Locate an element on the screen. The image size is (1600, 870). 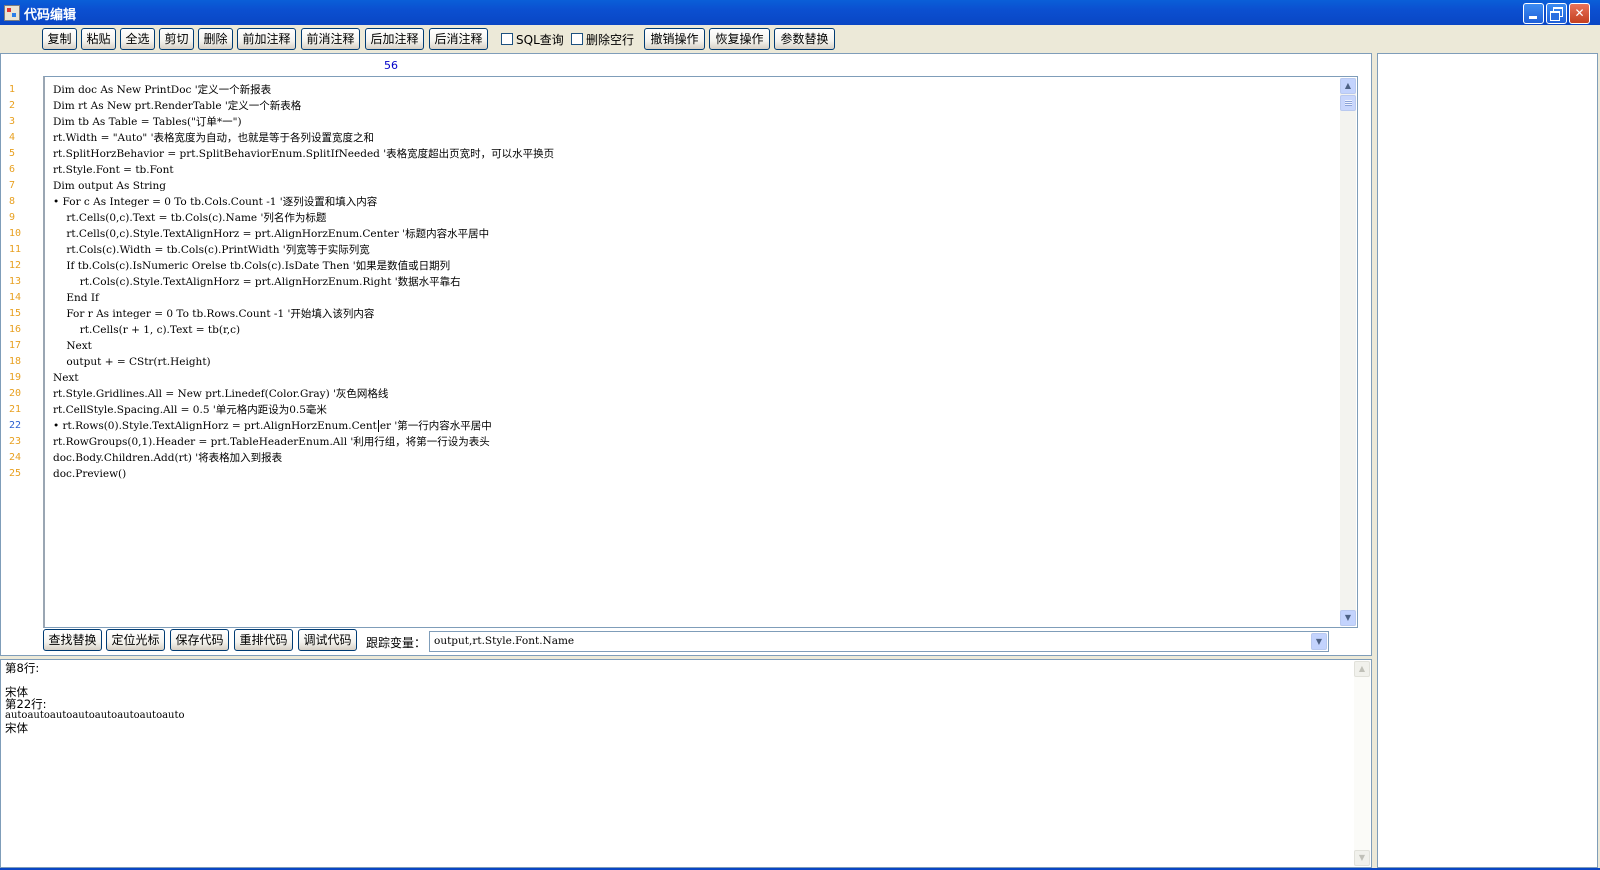
text-caret is located at coordinates (378, 426).